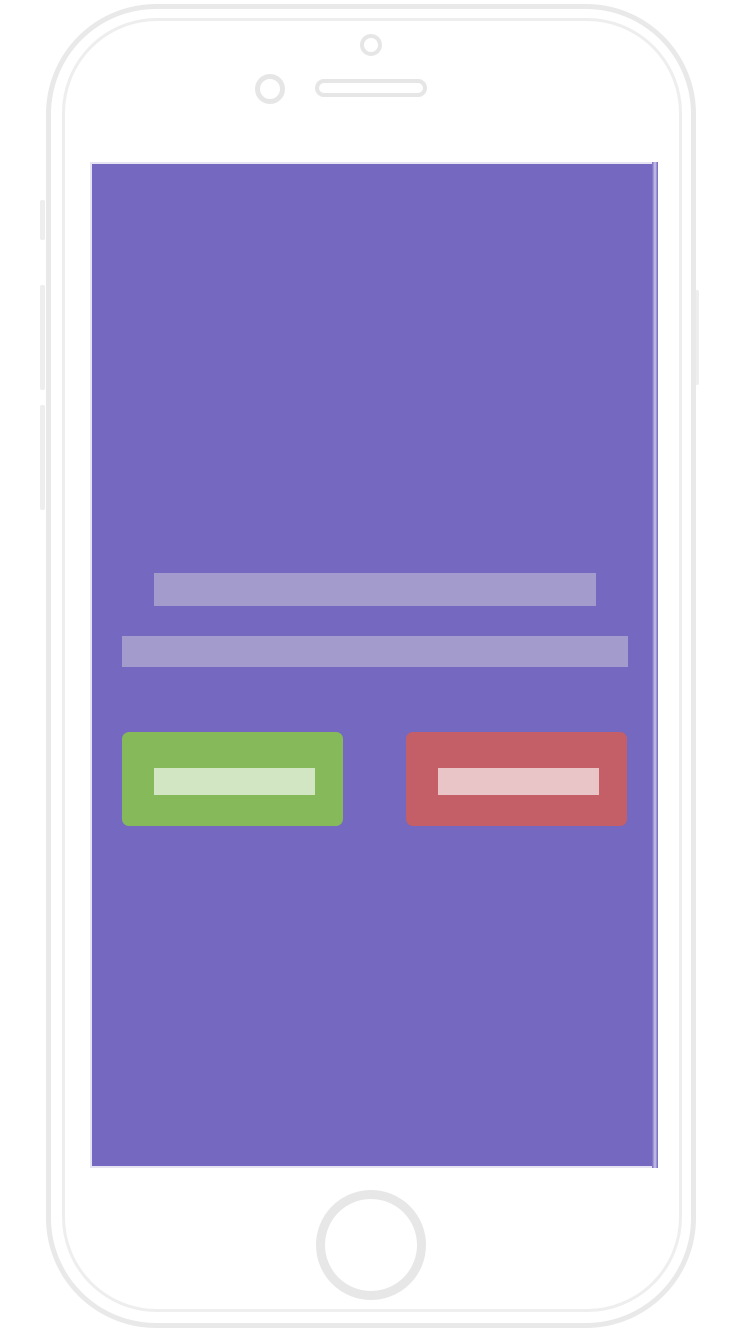 This screenshot has width=750, height=1334. Describe the element at coordinates (42, 220) in the screenshot. I see `mute-switch` at that location.